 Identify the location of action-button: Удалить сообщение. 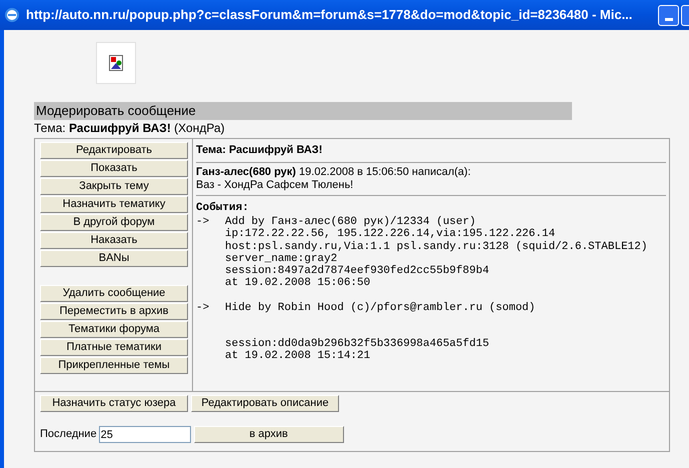
(114, 293).